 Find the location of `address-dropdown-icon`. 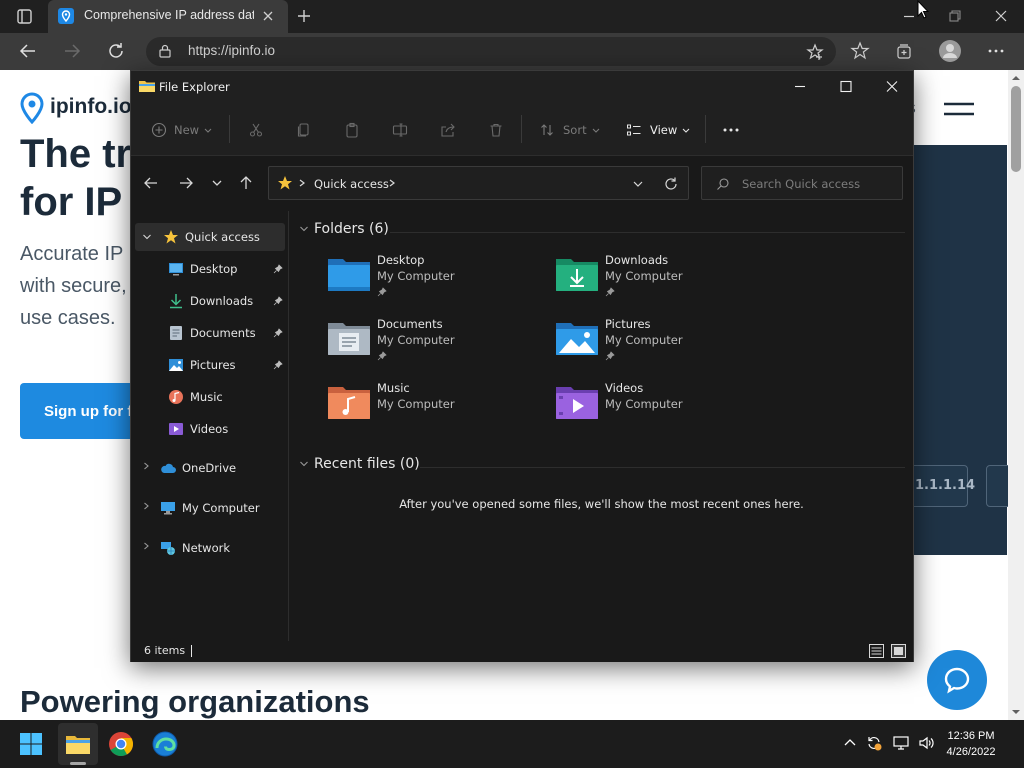

address-dropdown-icon is located at coordinates (638, 184).